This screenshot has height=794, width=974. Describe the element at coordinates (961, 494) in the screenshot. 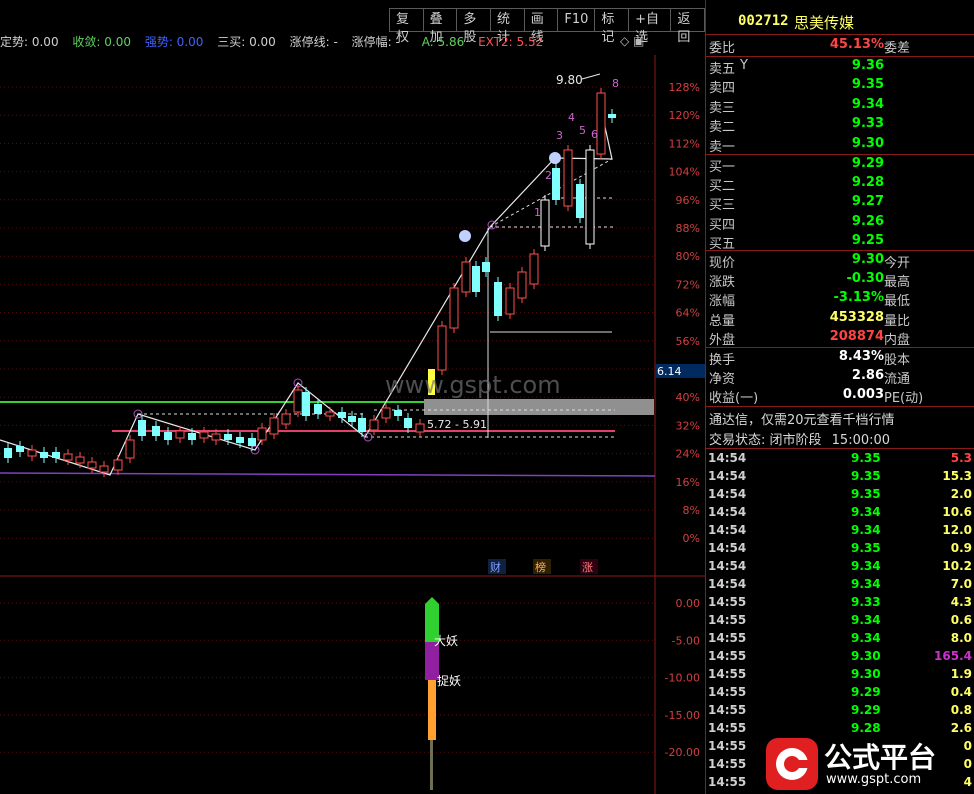

I see `tick-volume: 2.0` at that location.